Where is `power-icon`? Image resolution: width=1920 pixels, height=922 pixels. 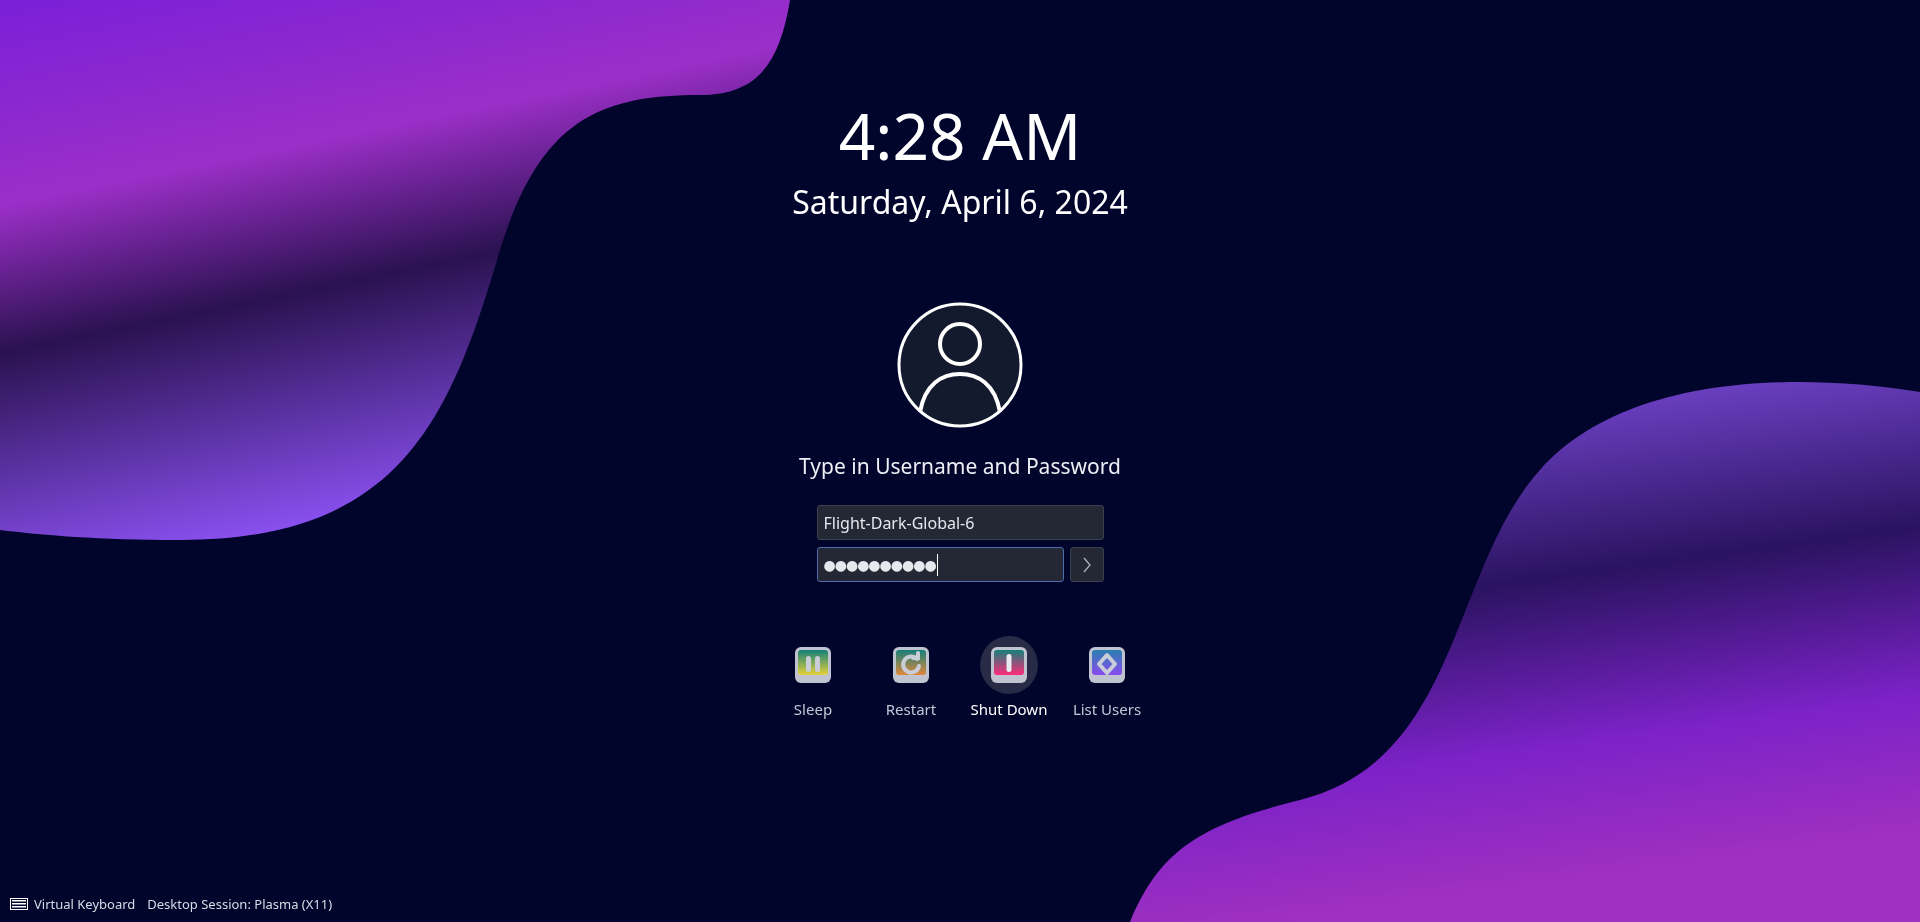
power-icon is located at coordinates (1009, 665).